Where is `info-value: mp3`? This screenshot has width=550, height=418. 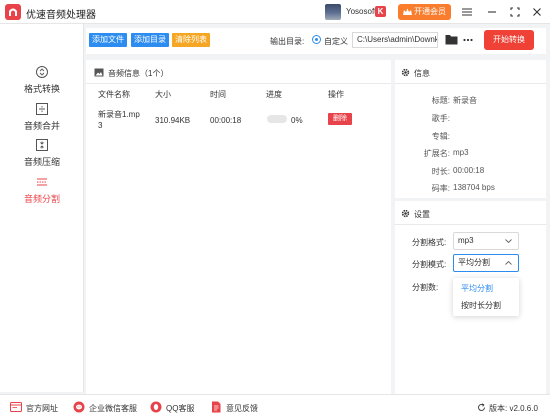
info-value: mp3 is located at coordinates (461, 152).